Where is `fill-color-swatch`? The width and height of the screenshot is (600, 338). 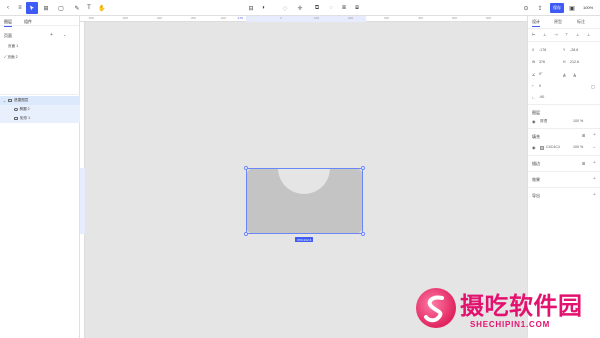
fill-color-swatch is located at coordinates (542, 148).